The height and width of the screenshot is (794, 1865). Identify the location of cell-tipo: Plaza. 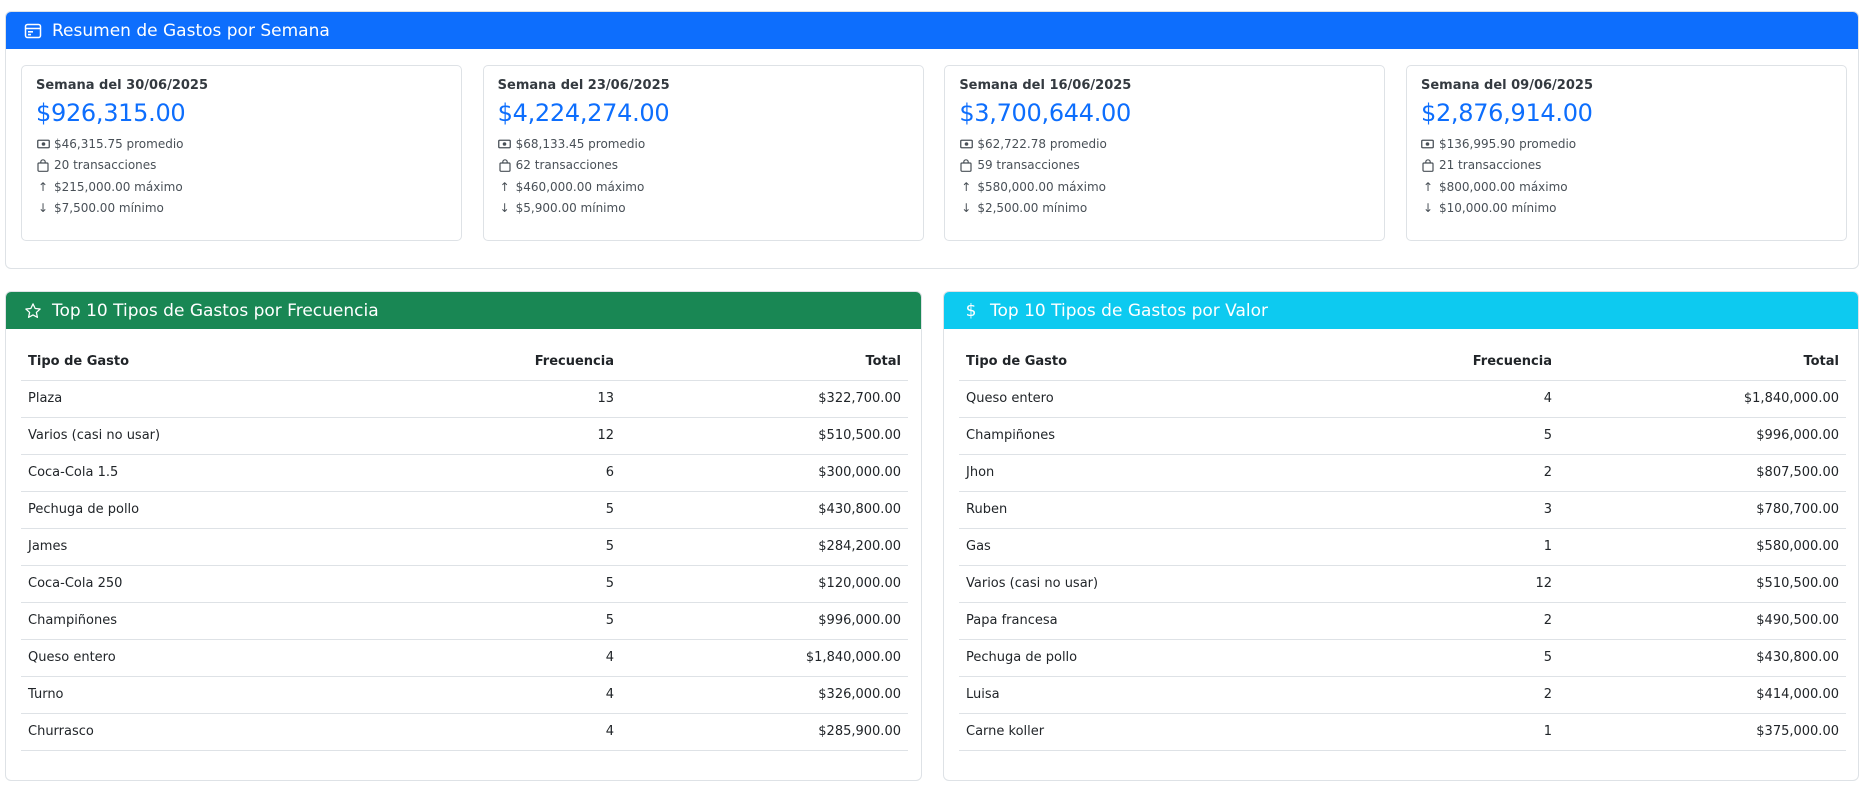
(165, 399).